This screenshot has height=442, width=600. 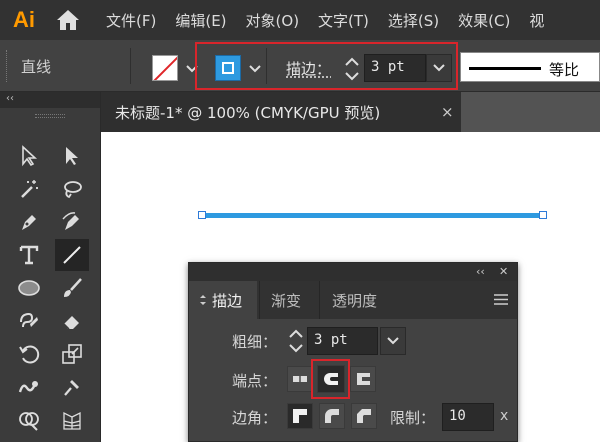 I want to click on profile-label: 等比, so click(x=564, y=70).